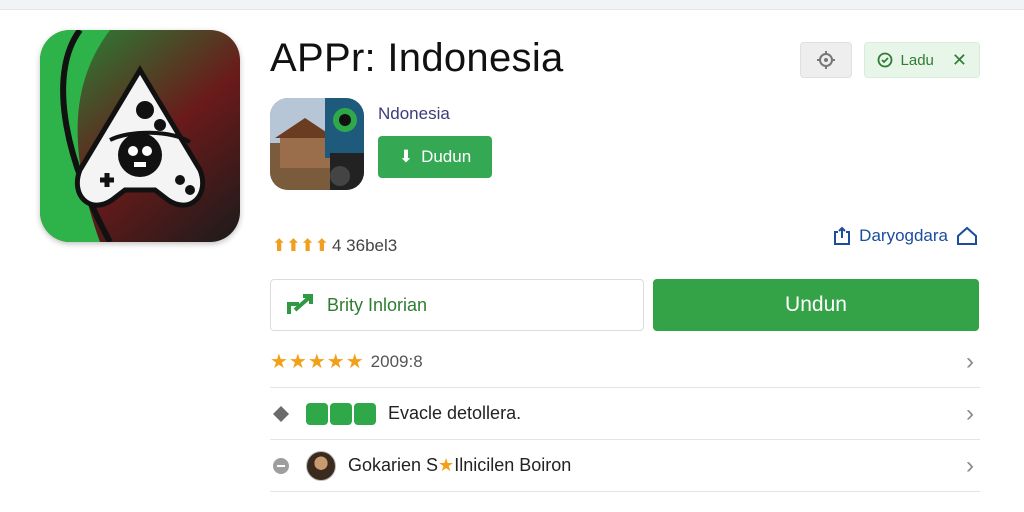 The width and height of the screenshot is (1024, 512). I want to click on trend-arrow-icon, so click(300, 304).